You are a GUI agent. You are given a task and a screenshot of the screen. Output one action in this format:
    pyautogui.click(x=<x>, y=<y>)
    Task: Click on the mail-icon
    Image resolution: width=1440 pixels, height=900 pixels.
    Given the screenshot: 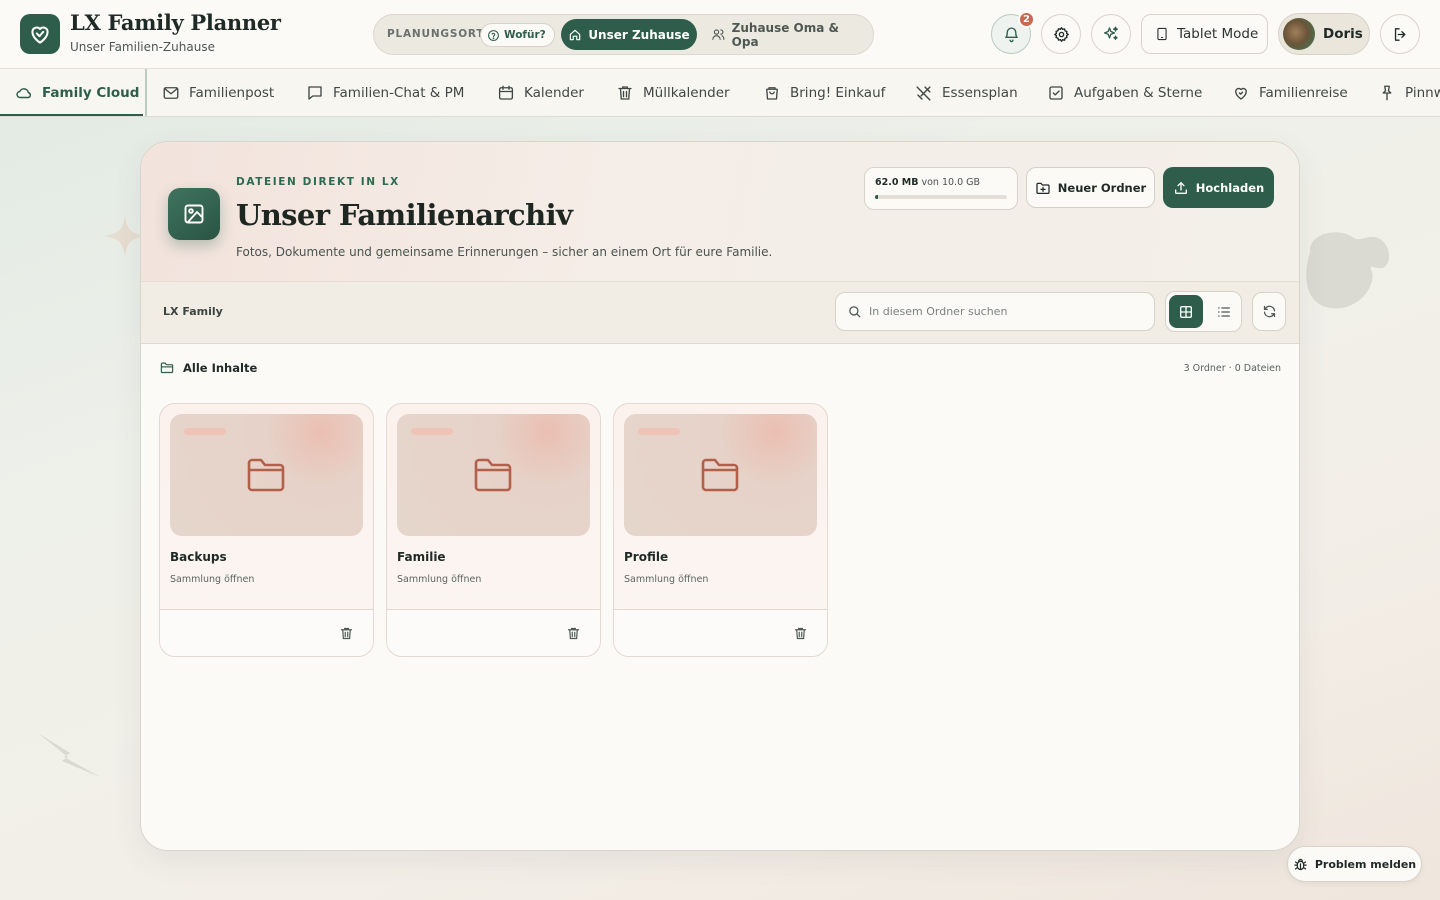 What is the action you would take?
    pyautogui.click(x=171, y=93)
    